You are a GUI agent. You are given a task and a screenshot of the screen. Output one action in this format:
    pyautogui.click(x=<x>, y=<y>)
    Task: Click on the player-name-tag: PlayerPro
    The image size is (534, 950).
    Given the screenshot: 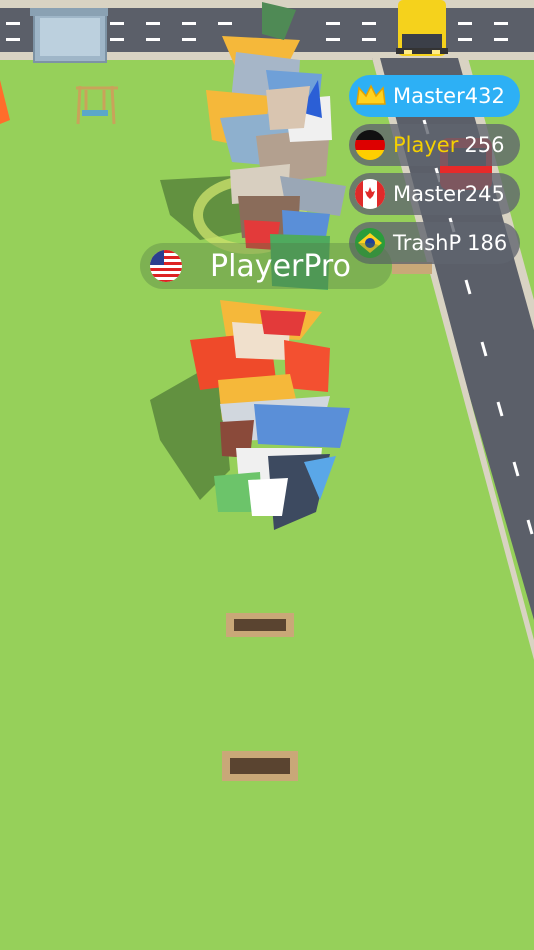 What is the action you would take?
    pyautogui.click(x=266, y=266)
    